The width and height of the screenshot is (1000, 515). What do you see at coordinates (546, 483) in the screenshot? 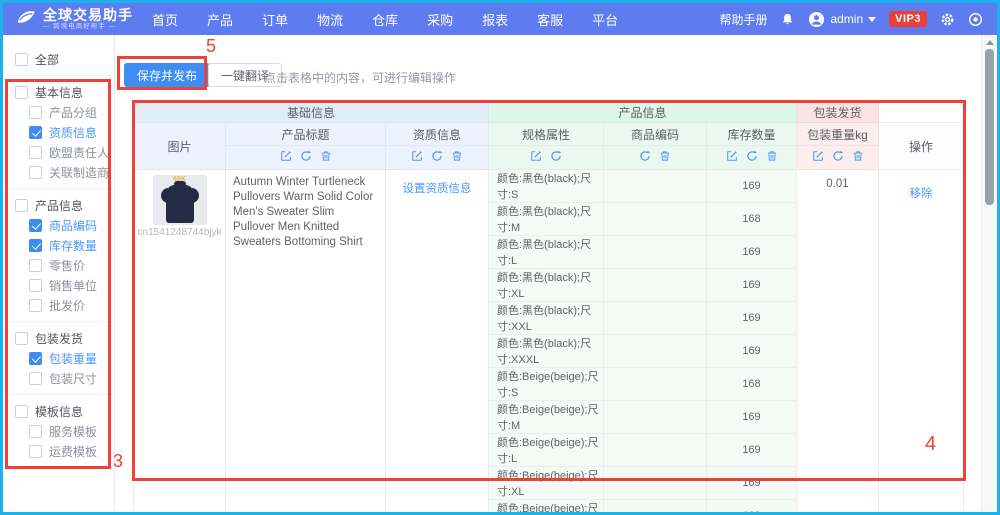
I see `sku-spec-cell: 颜色:Beige(beige);尺寸:XL` at bounding box center [546, 483].